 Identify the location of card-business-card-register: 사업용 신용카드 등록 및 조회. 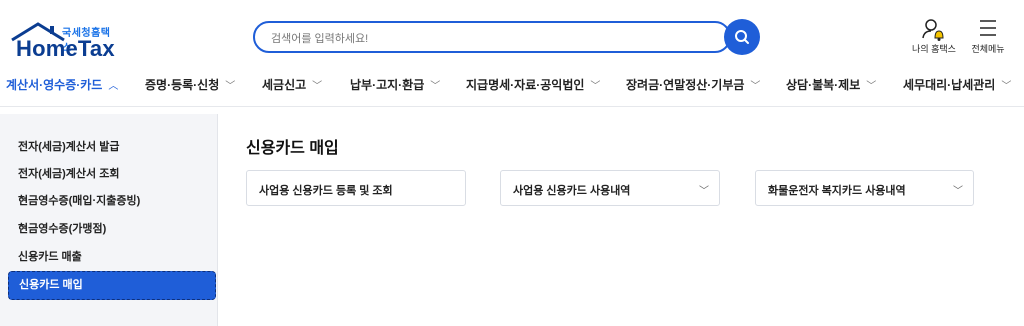
(356, 188).